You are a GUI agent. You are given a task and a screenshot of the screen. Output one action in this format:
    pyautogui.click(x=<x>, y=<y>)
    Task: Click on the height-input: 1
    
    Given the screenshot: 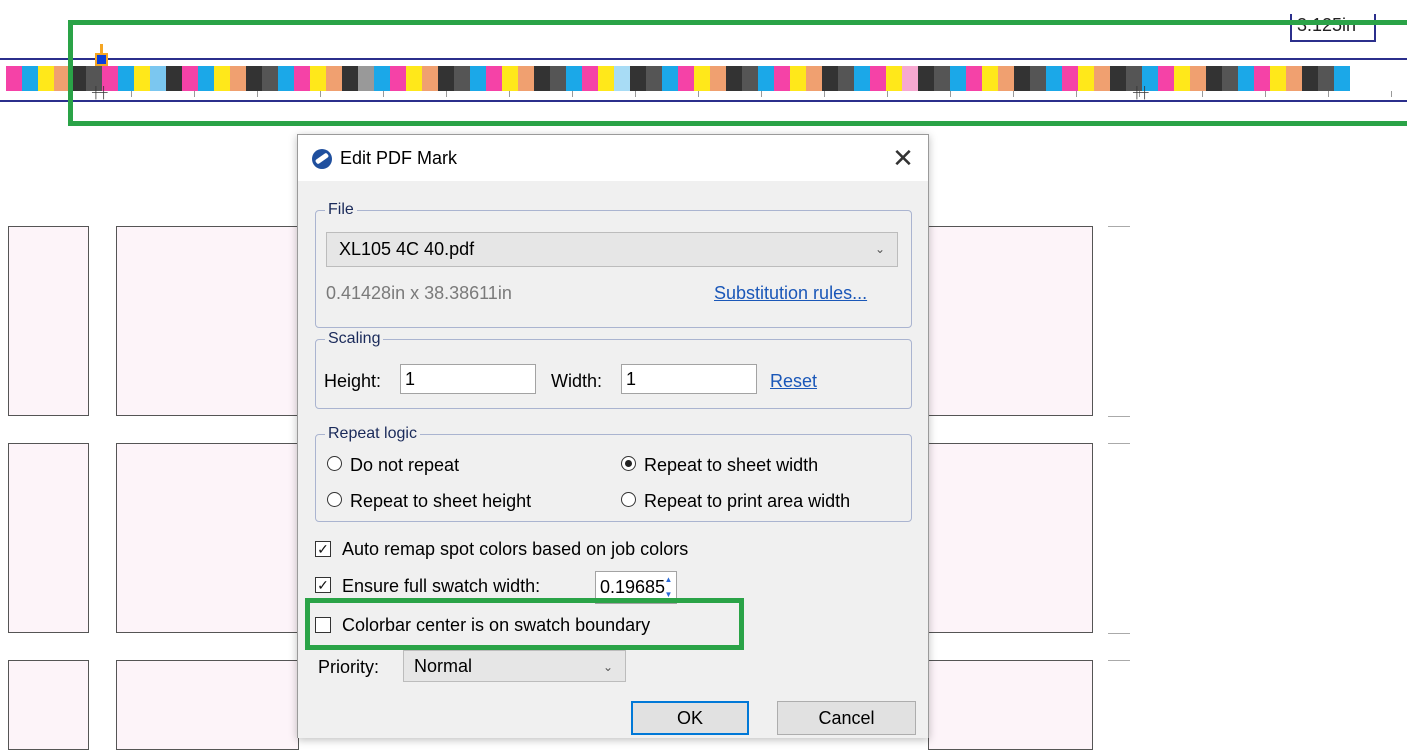 What is the action you would take?
    pyautogui.click(x=468, y=379)
    